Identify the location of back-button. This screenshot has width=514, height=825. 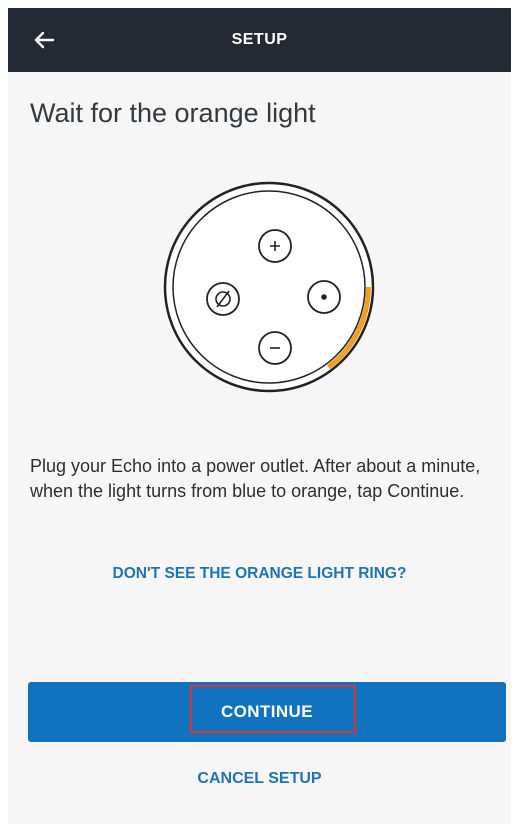
(44, 40).